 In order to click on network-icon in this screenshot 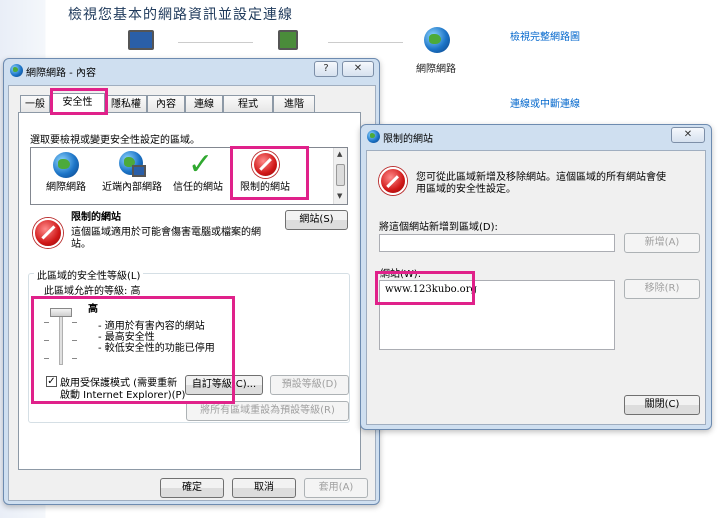, I will do `click(288, 40)`.